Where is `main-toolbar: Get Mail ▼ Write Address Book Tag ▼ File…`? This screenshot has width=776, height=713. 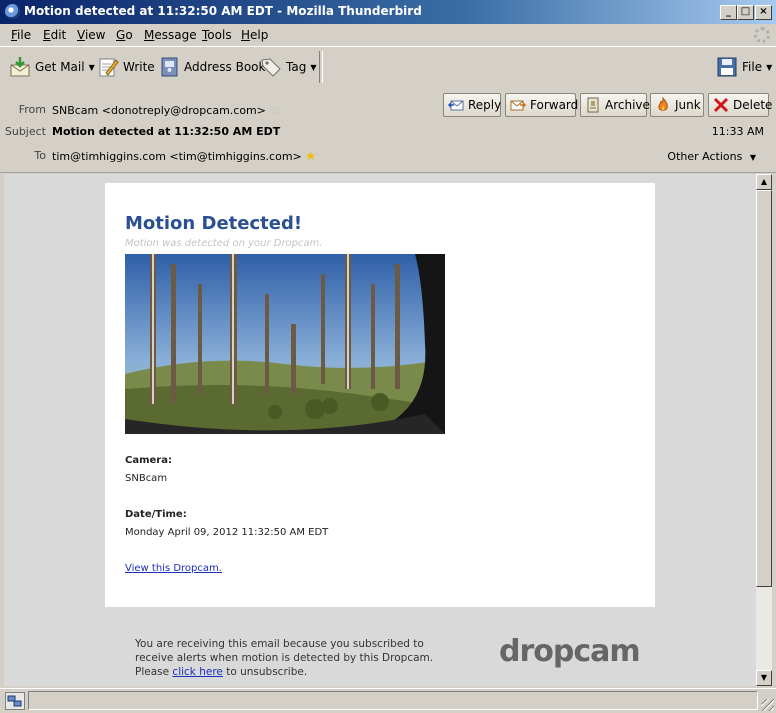
main-toolbar: Get Mail ▼ Write Address Book Tag ▼ File… is located at coordinates (388, 67).